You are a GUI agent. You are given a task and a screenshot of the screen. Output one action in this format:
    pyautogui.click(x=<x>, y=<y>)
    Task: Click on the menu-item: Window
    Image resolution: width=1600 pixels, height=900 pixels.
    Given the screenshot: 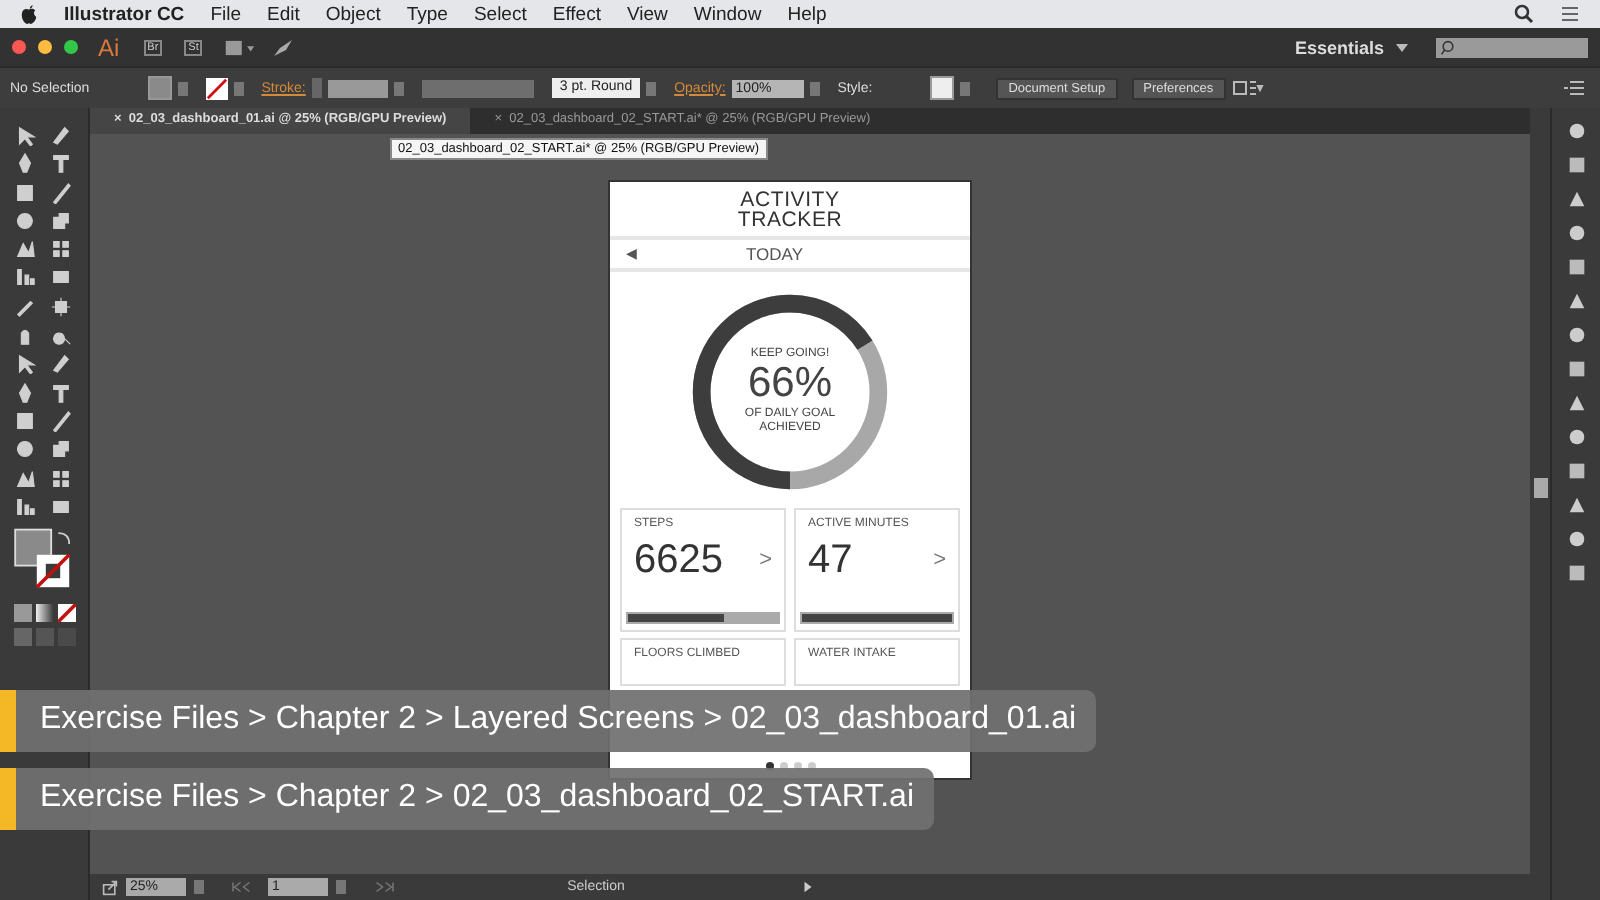 What is the action you would take?
    pyautogui.click(x=727, y=14)
    